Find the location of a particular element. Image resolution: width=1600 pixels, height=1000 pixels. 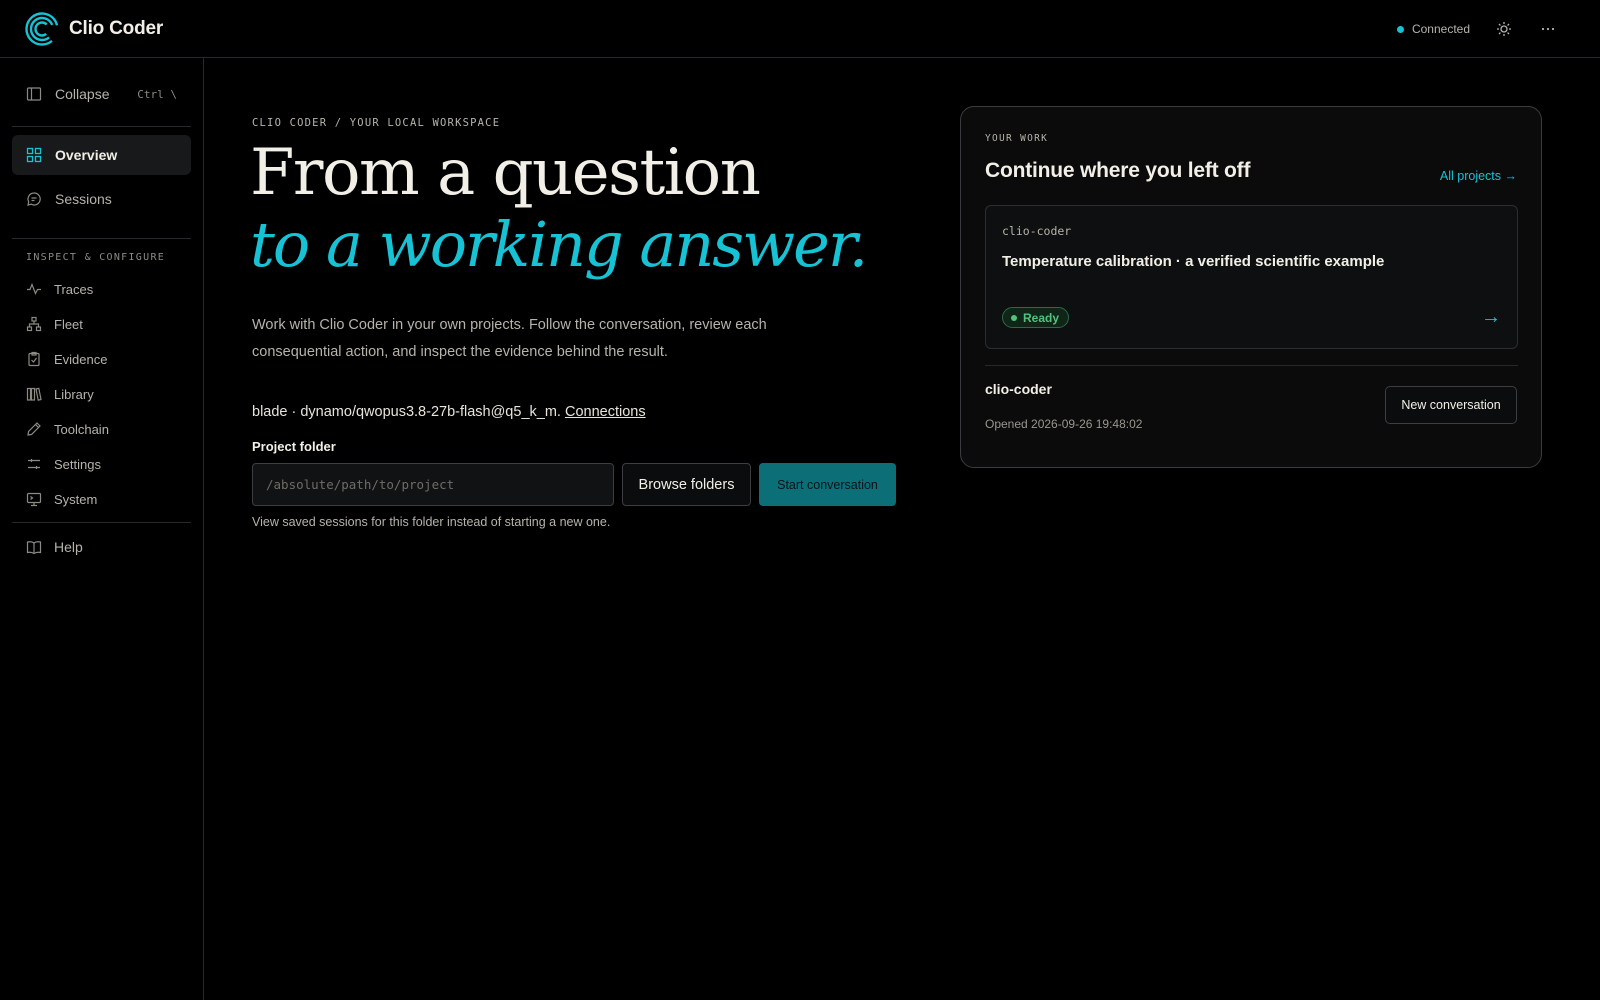

sidebar-item-help: Help is located at coordinates (101, 547).